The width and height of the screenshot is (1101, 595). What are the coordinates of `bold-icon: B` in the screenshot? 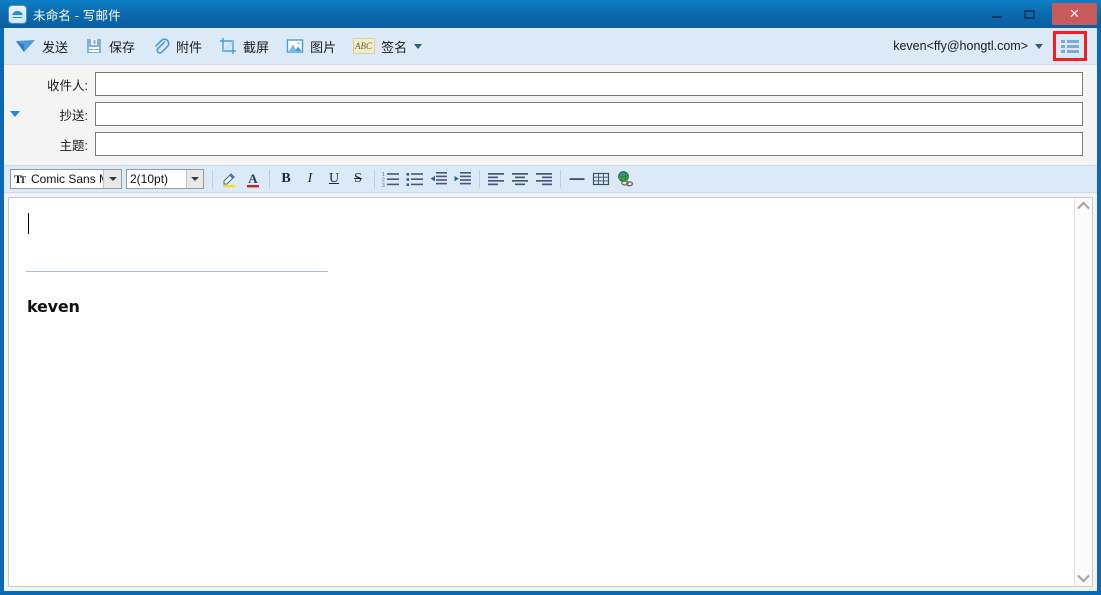 It's located at (286, 178).